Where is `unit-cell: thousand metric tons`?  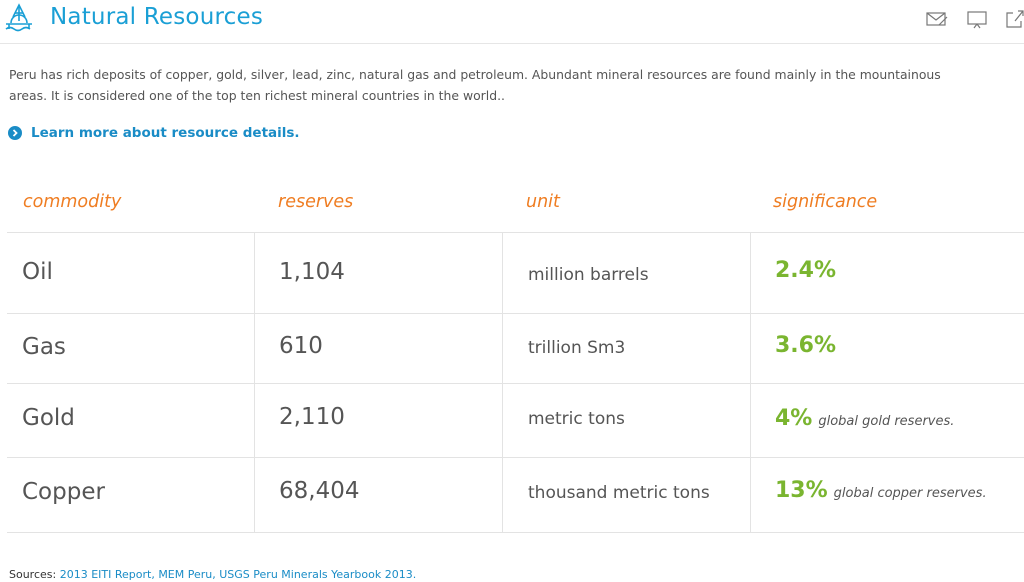 unit-cell: thousand metric tons is located at coordinates (619, 493).